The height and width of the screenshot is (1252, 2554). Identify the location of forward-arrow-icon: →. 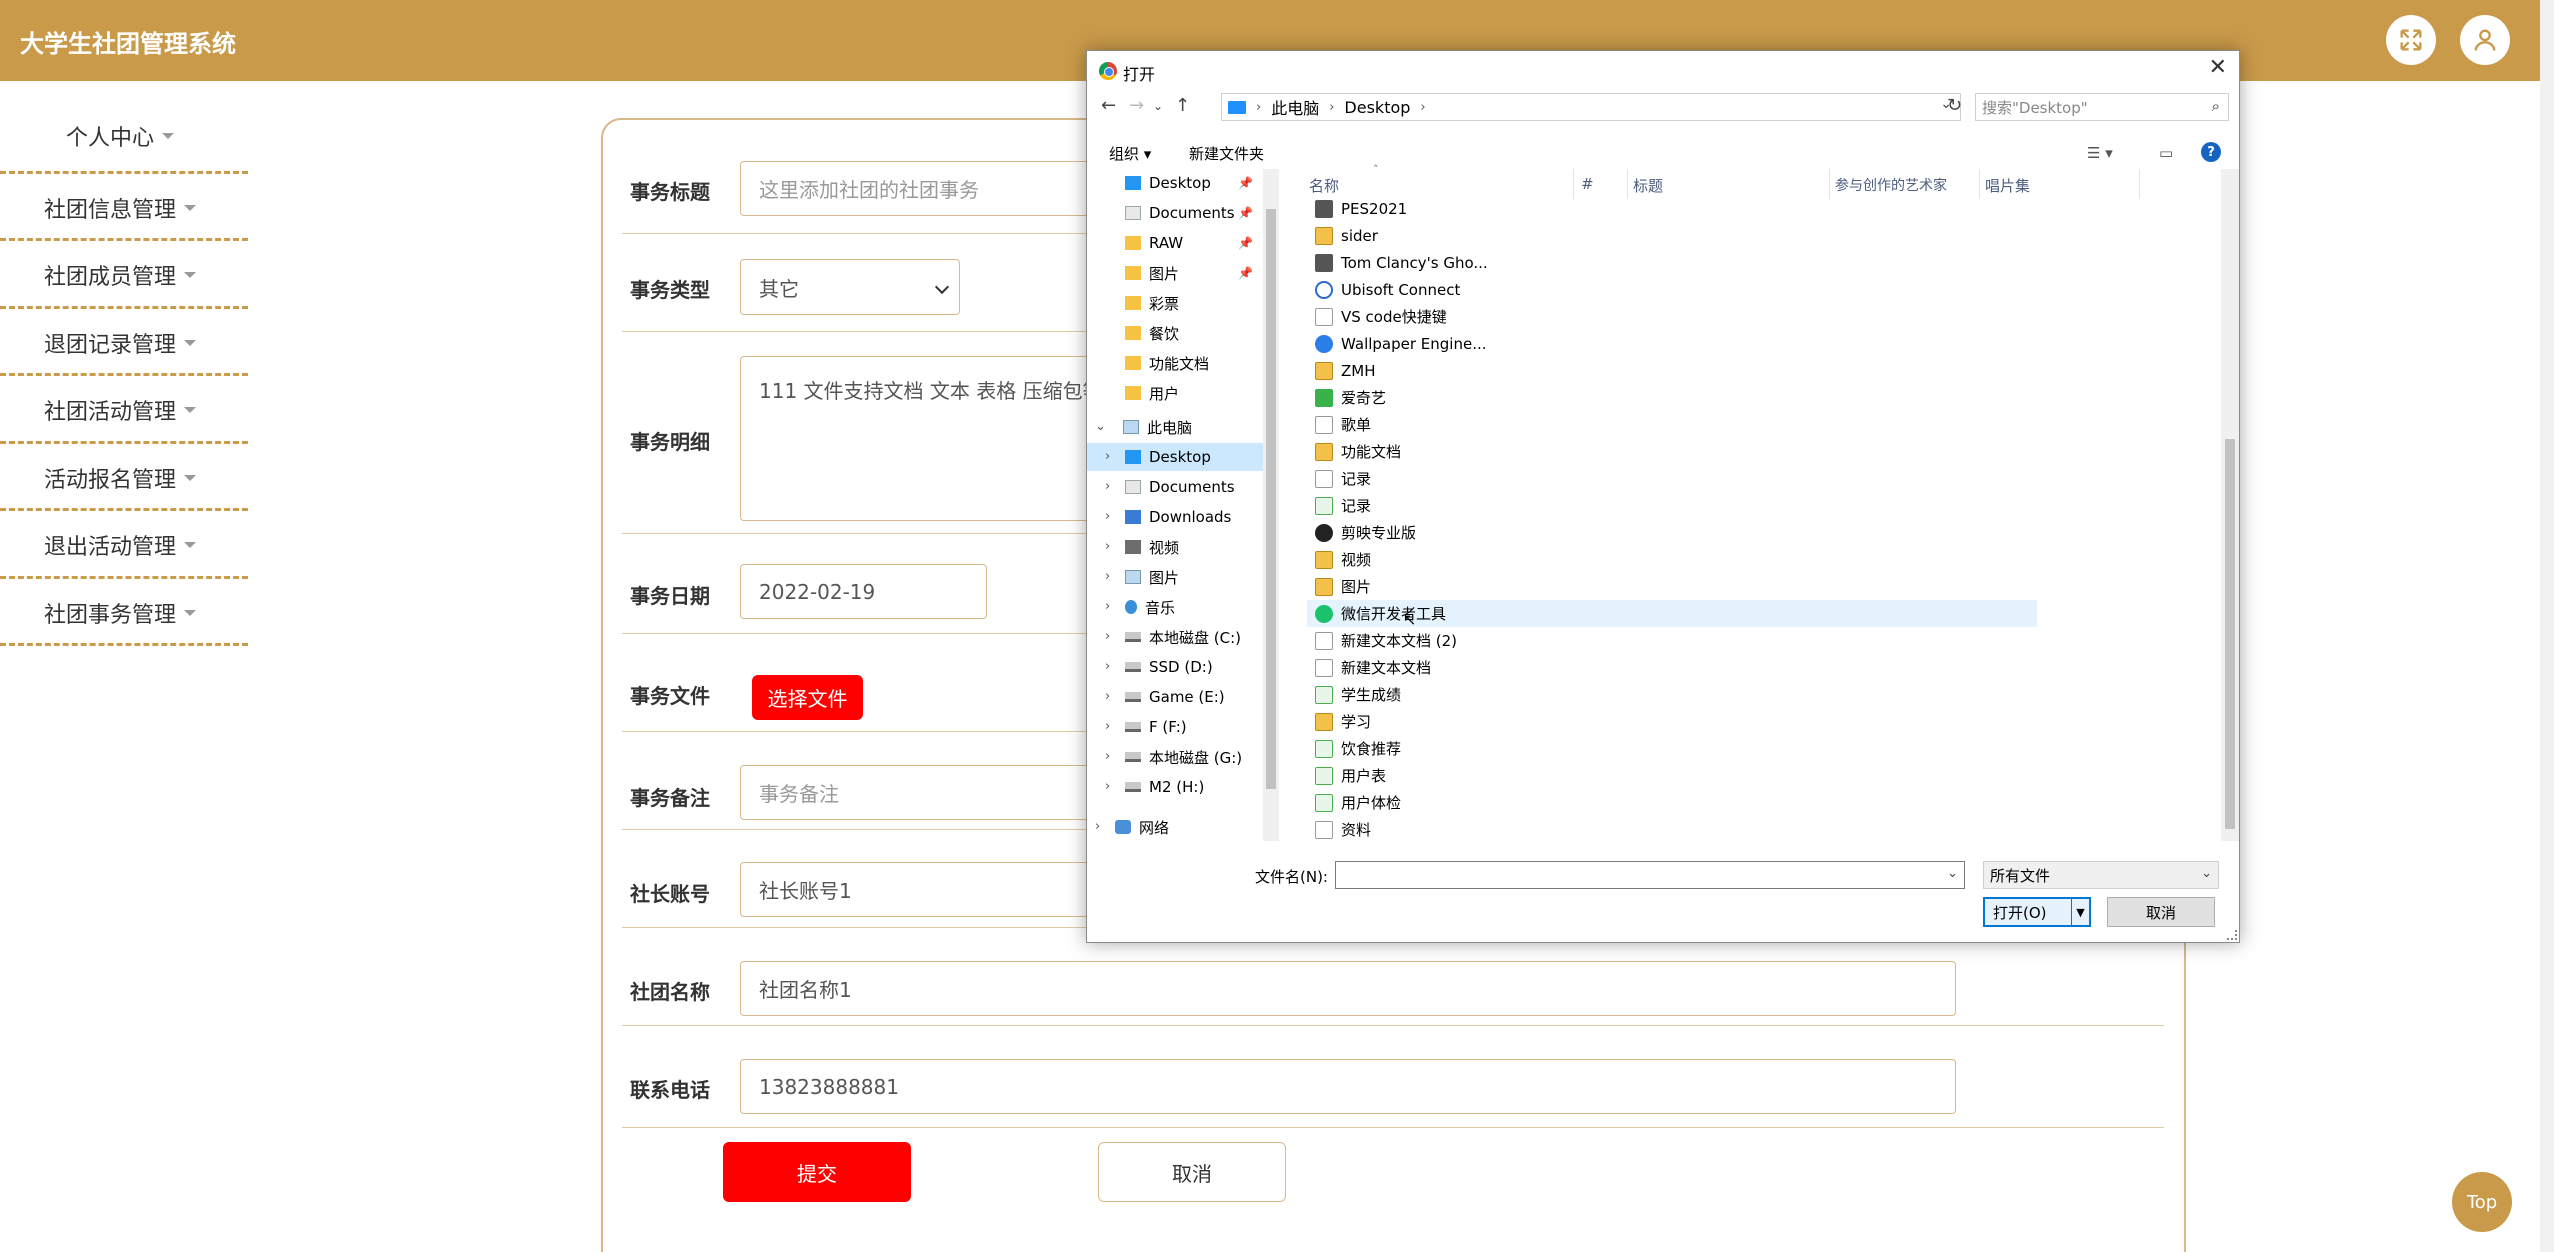
(1136, 105).